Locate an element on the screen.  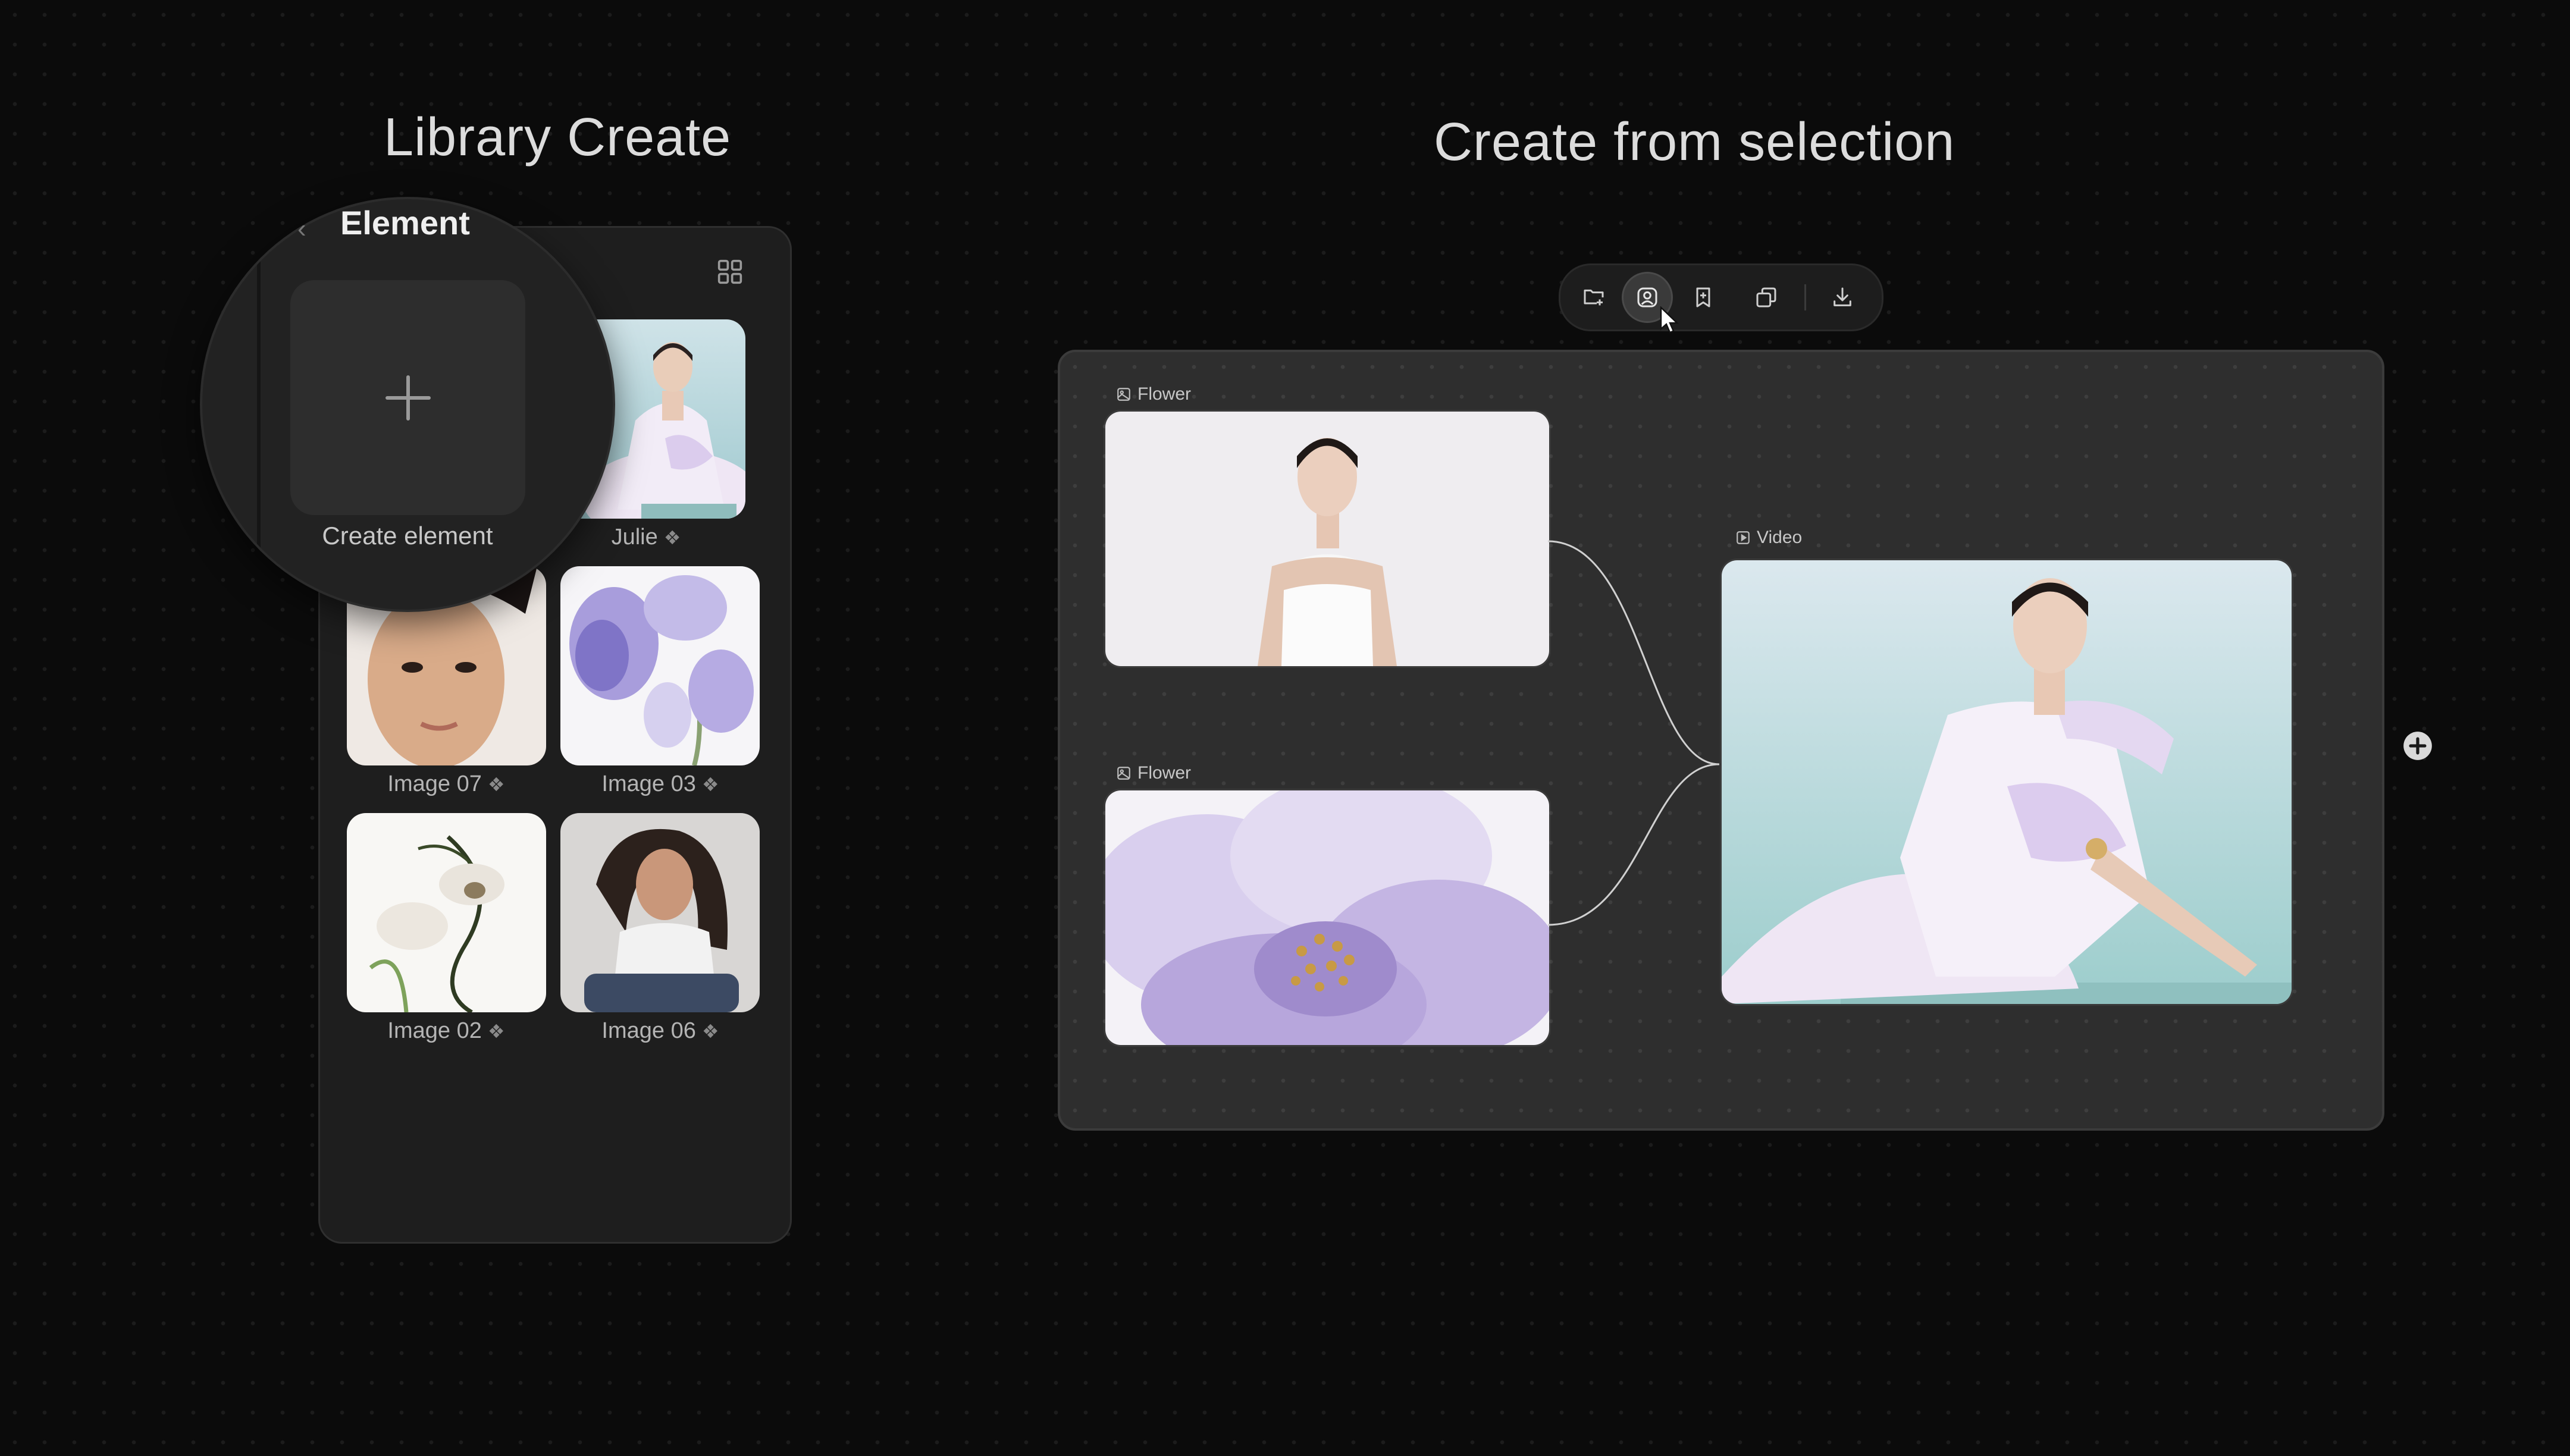
create-element-icon is located at coordinates (1647, 297).